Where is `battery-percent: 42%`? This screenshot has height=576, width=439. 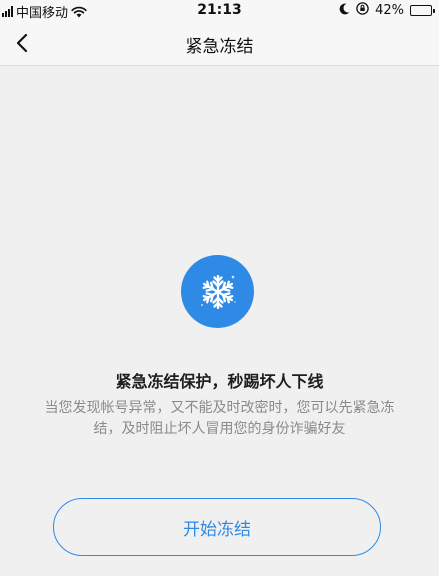
battery-percent: 42% is located at coordinates (389, 10).